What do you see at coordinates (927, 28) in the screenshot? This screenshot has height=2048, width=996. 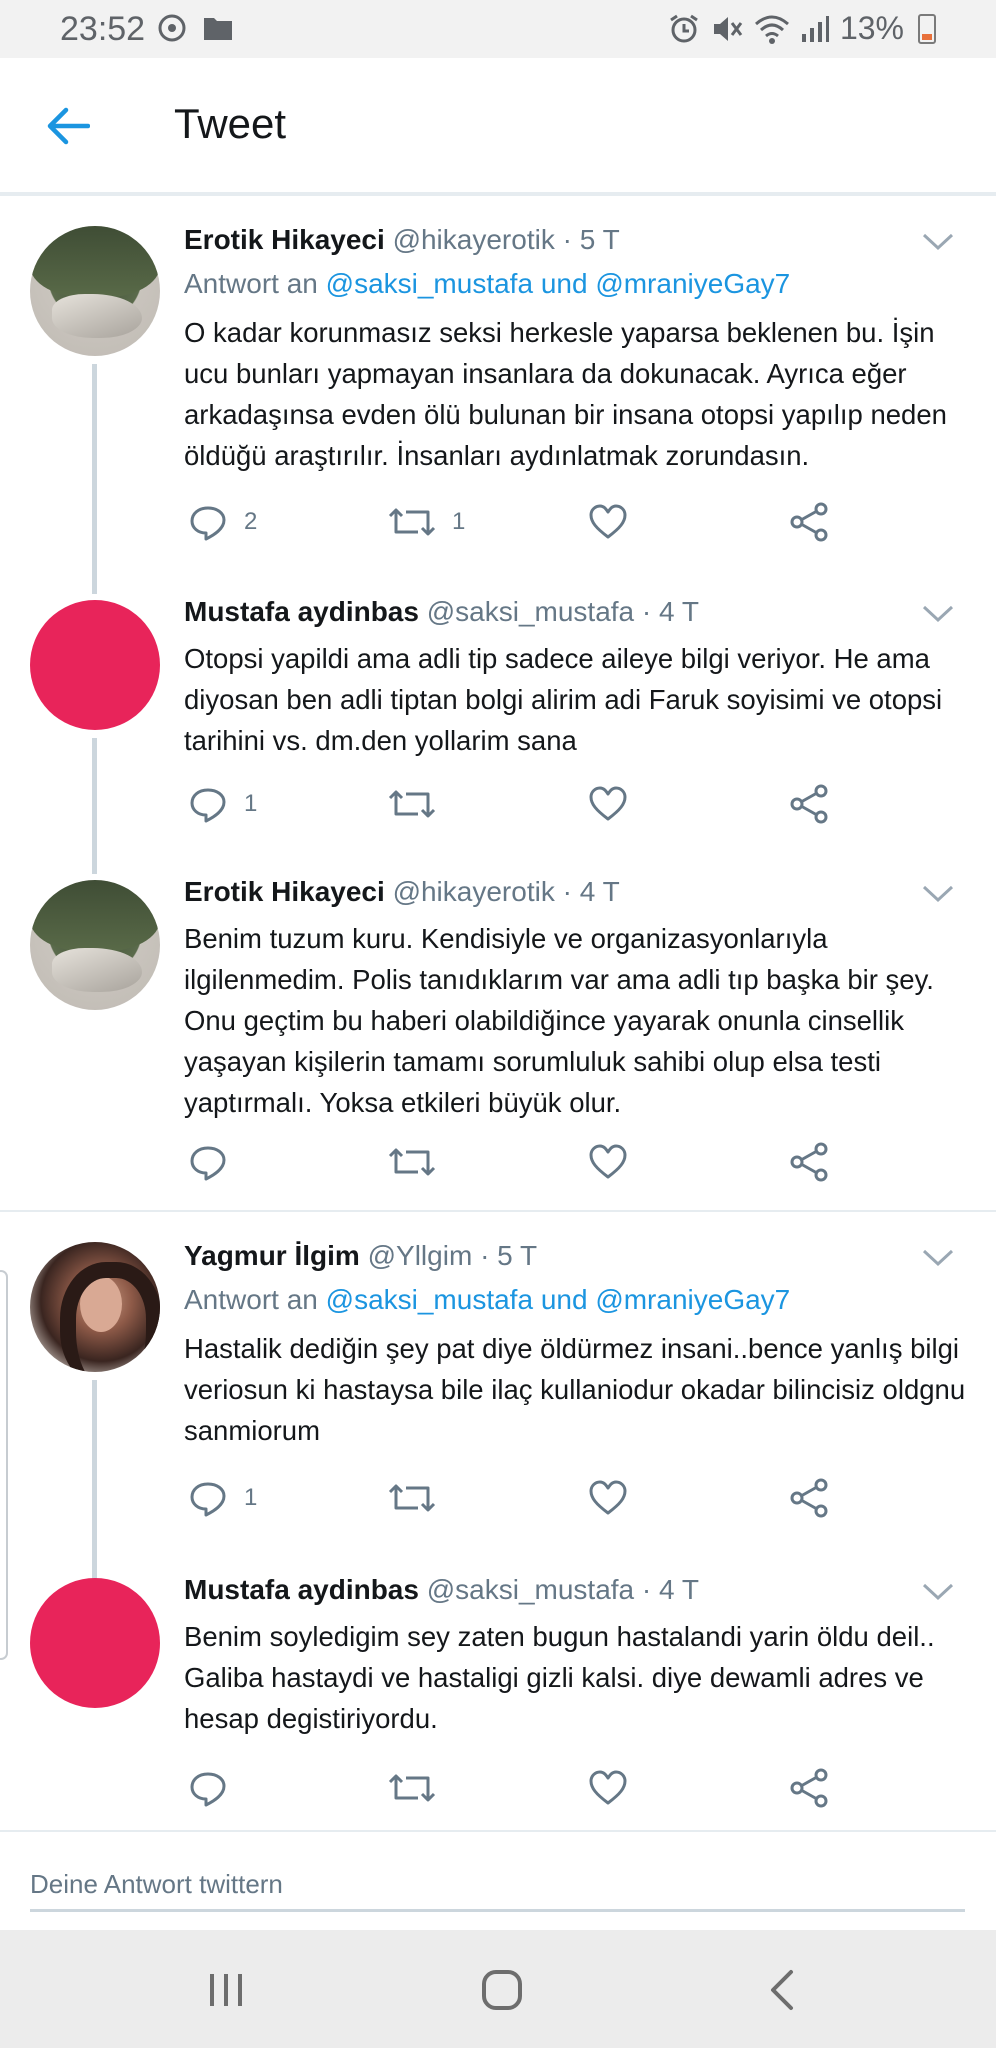 I see `battery-icon` at bounding box center [927, 28].